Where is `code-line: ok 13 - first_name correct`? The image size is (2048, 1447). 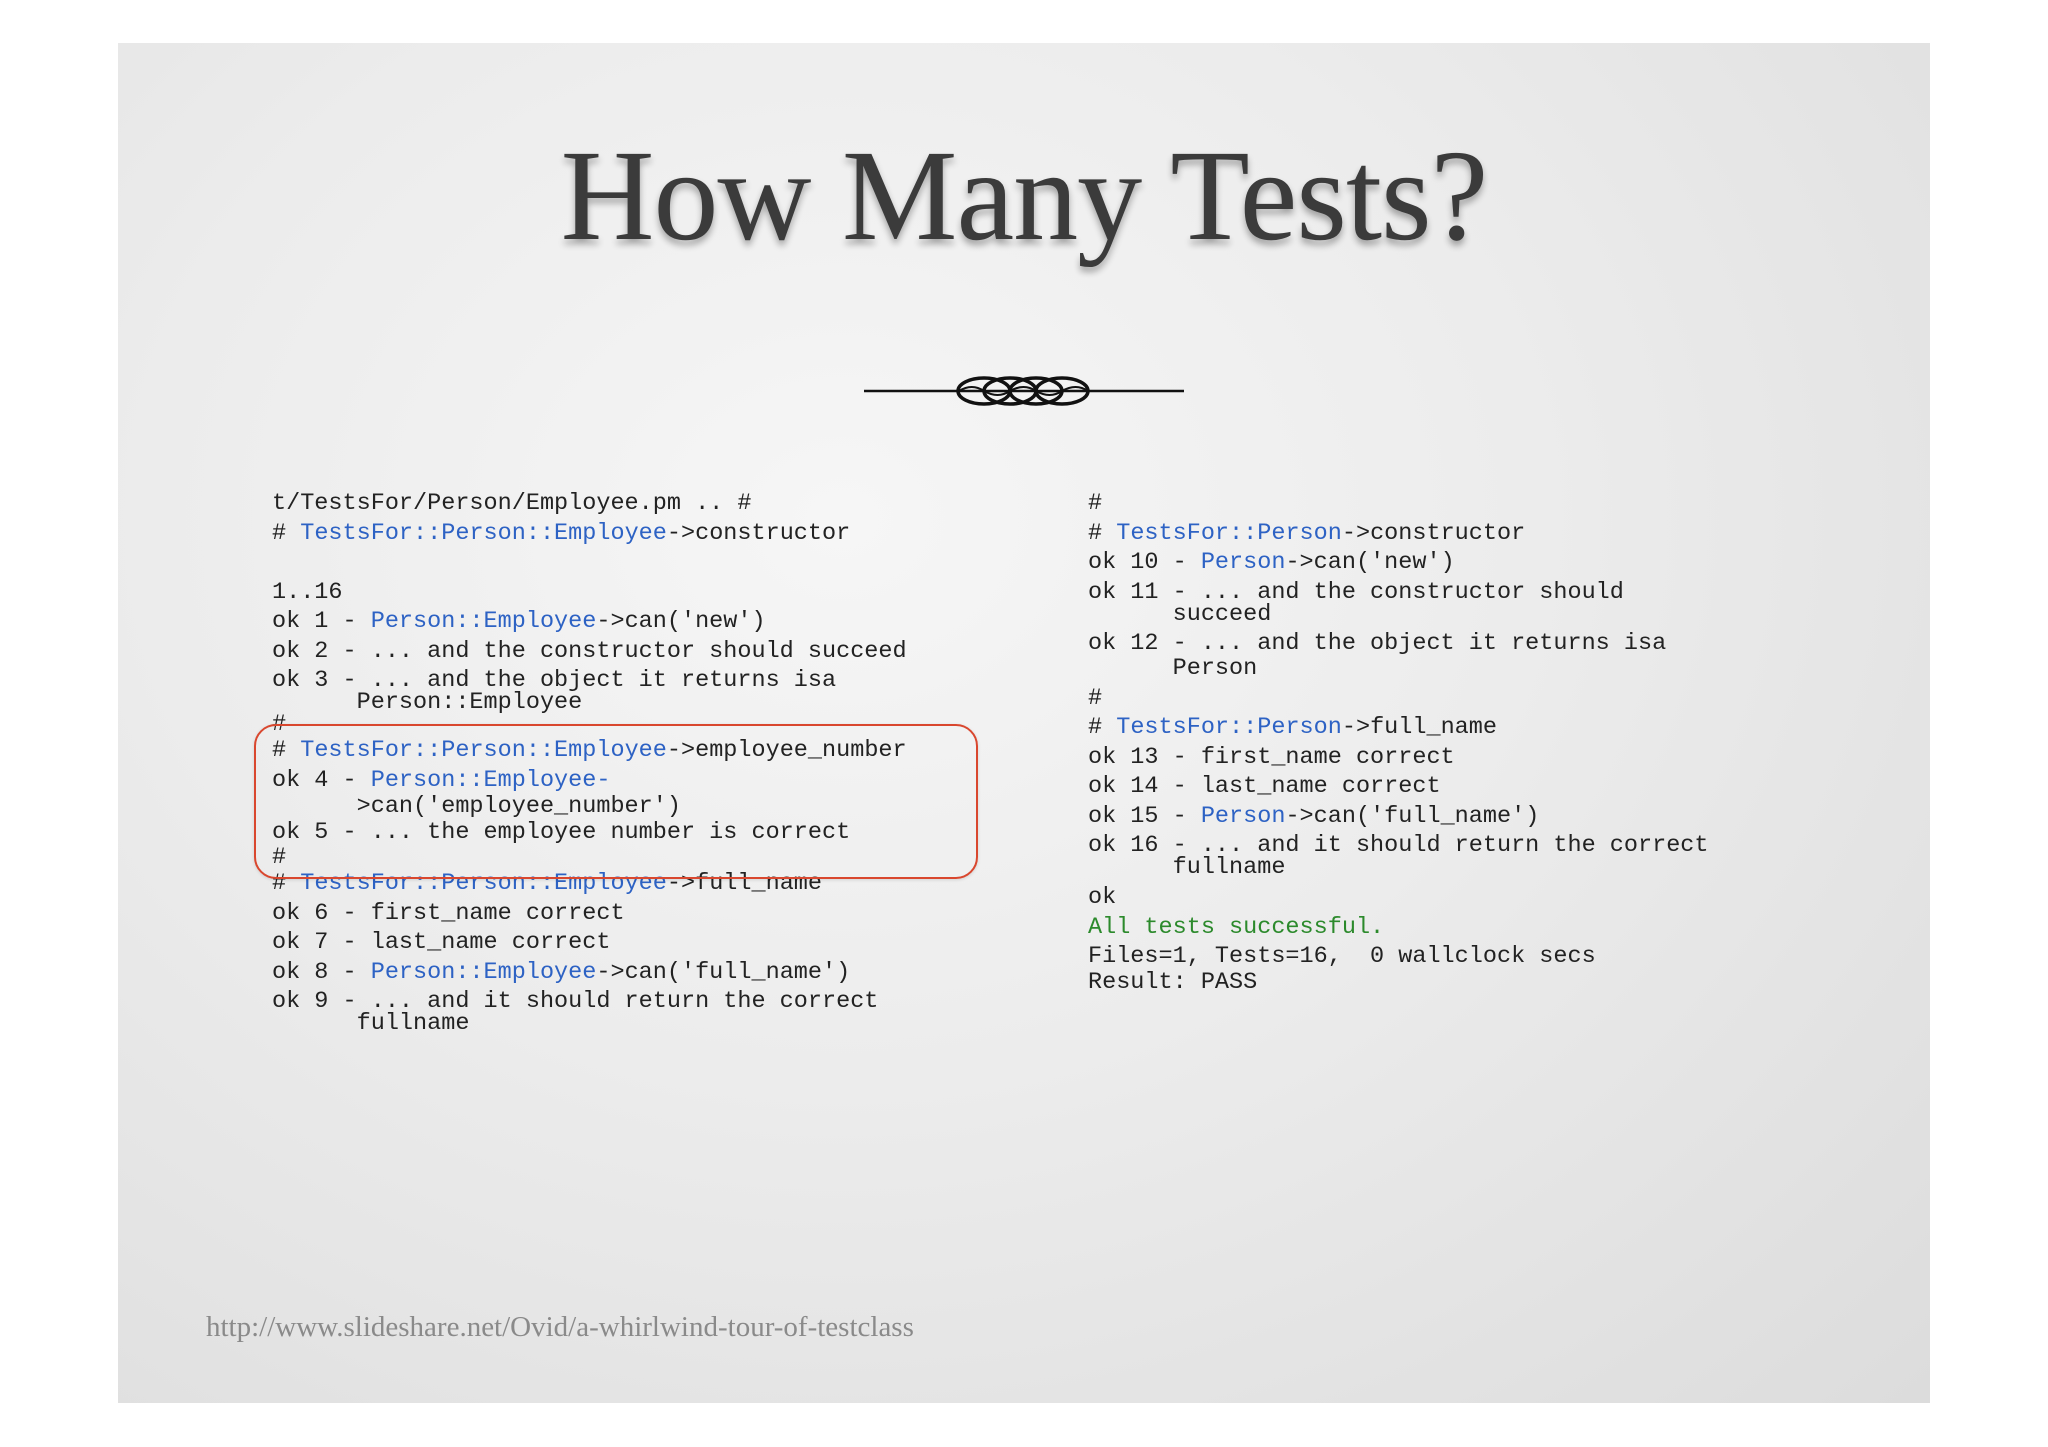 code-line: ok 13 - first_name correct is located at coordinates (1271, 757).